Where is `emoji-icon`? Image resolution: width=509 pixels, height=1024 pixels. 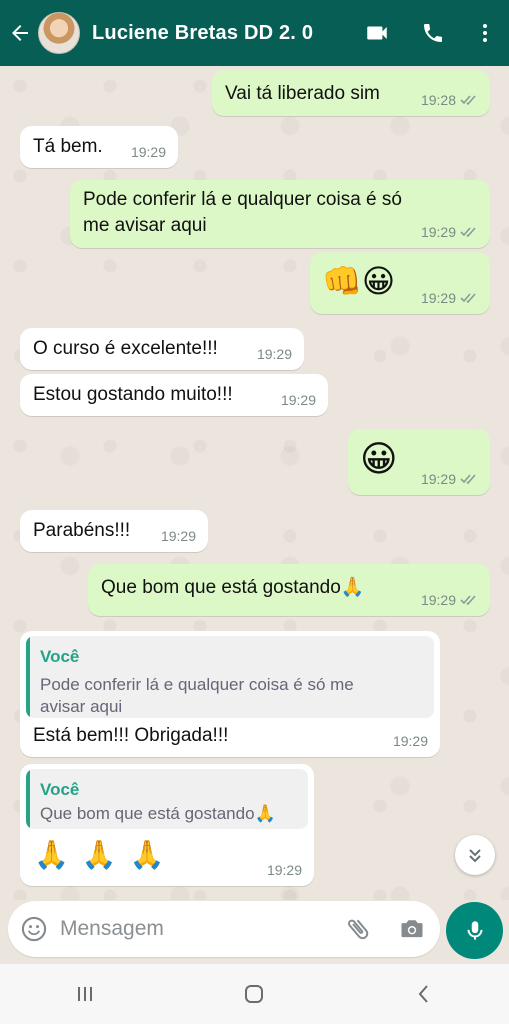 emoji-icon is located at coordinates (34, 929).